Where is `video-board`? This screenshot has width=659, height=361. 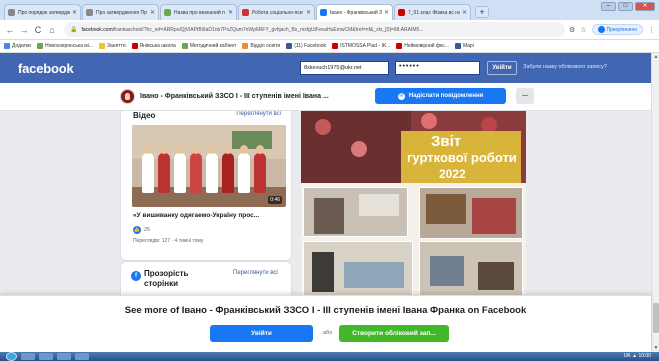
video-board is located at coordinates (252, 140).